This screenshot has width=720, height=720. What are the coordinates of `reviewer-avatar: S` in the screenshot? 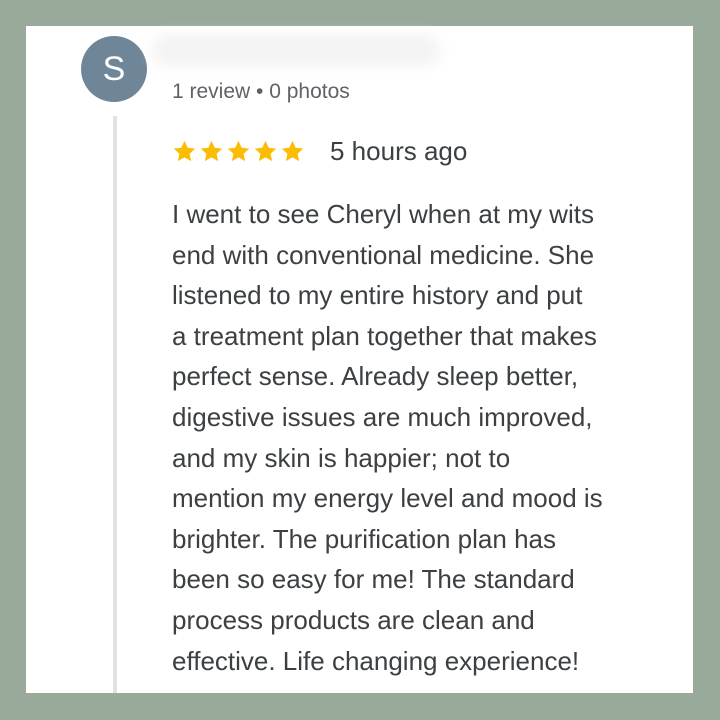 It's located at (114, 69).